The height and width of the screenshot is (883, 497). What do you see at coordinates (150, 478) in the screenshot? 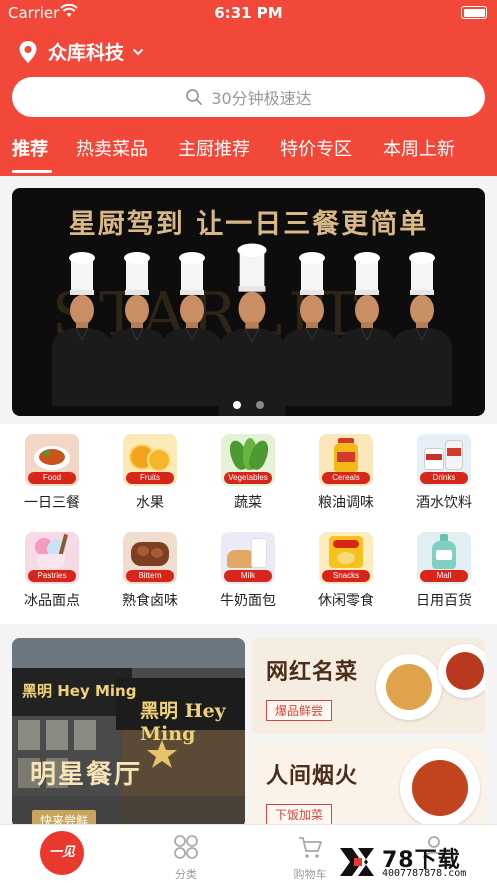
I see `category-tag: Fruits` at bounding box center [150, 478].